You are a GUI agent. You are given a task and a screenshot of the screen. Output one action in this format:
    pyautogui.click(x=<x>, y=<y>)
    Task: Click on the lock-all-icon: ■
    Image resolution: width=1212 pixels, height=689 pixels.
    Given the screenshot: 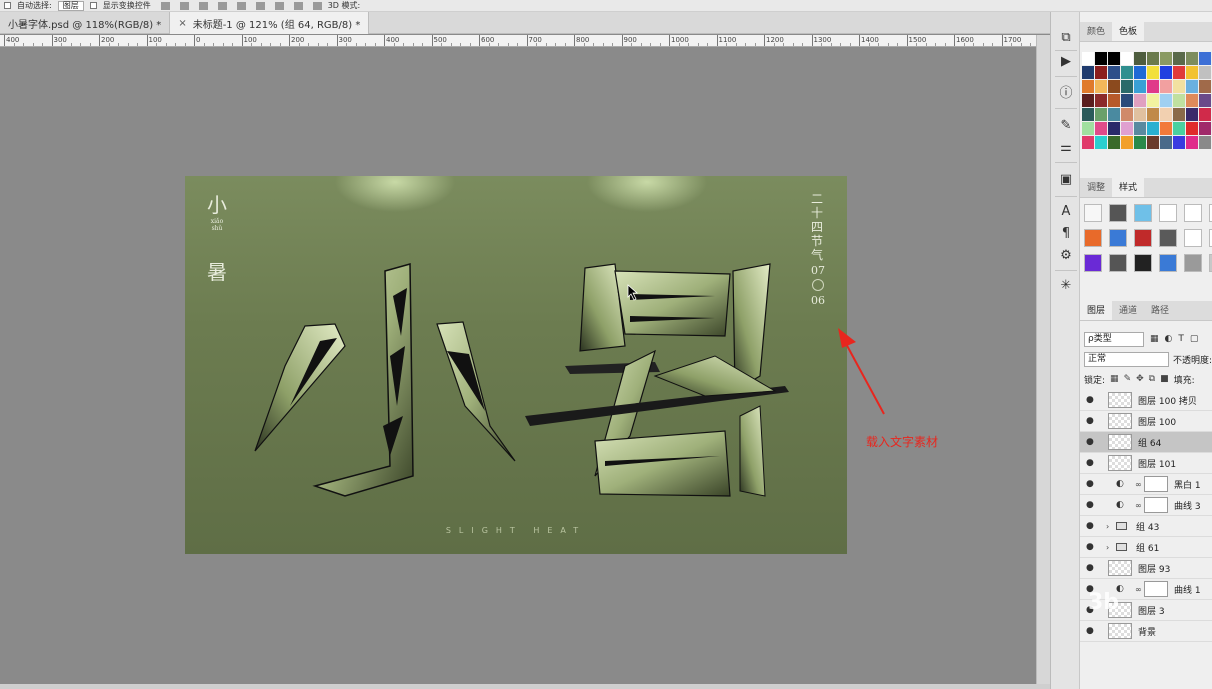 What is the action you would take?
    pyautogui.click(x=1164, y=379)
    